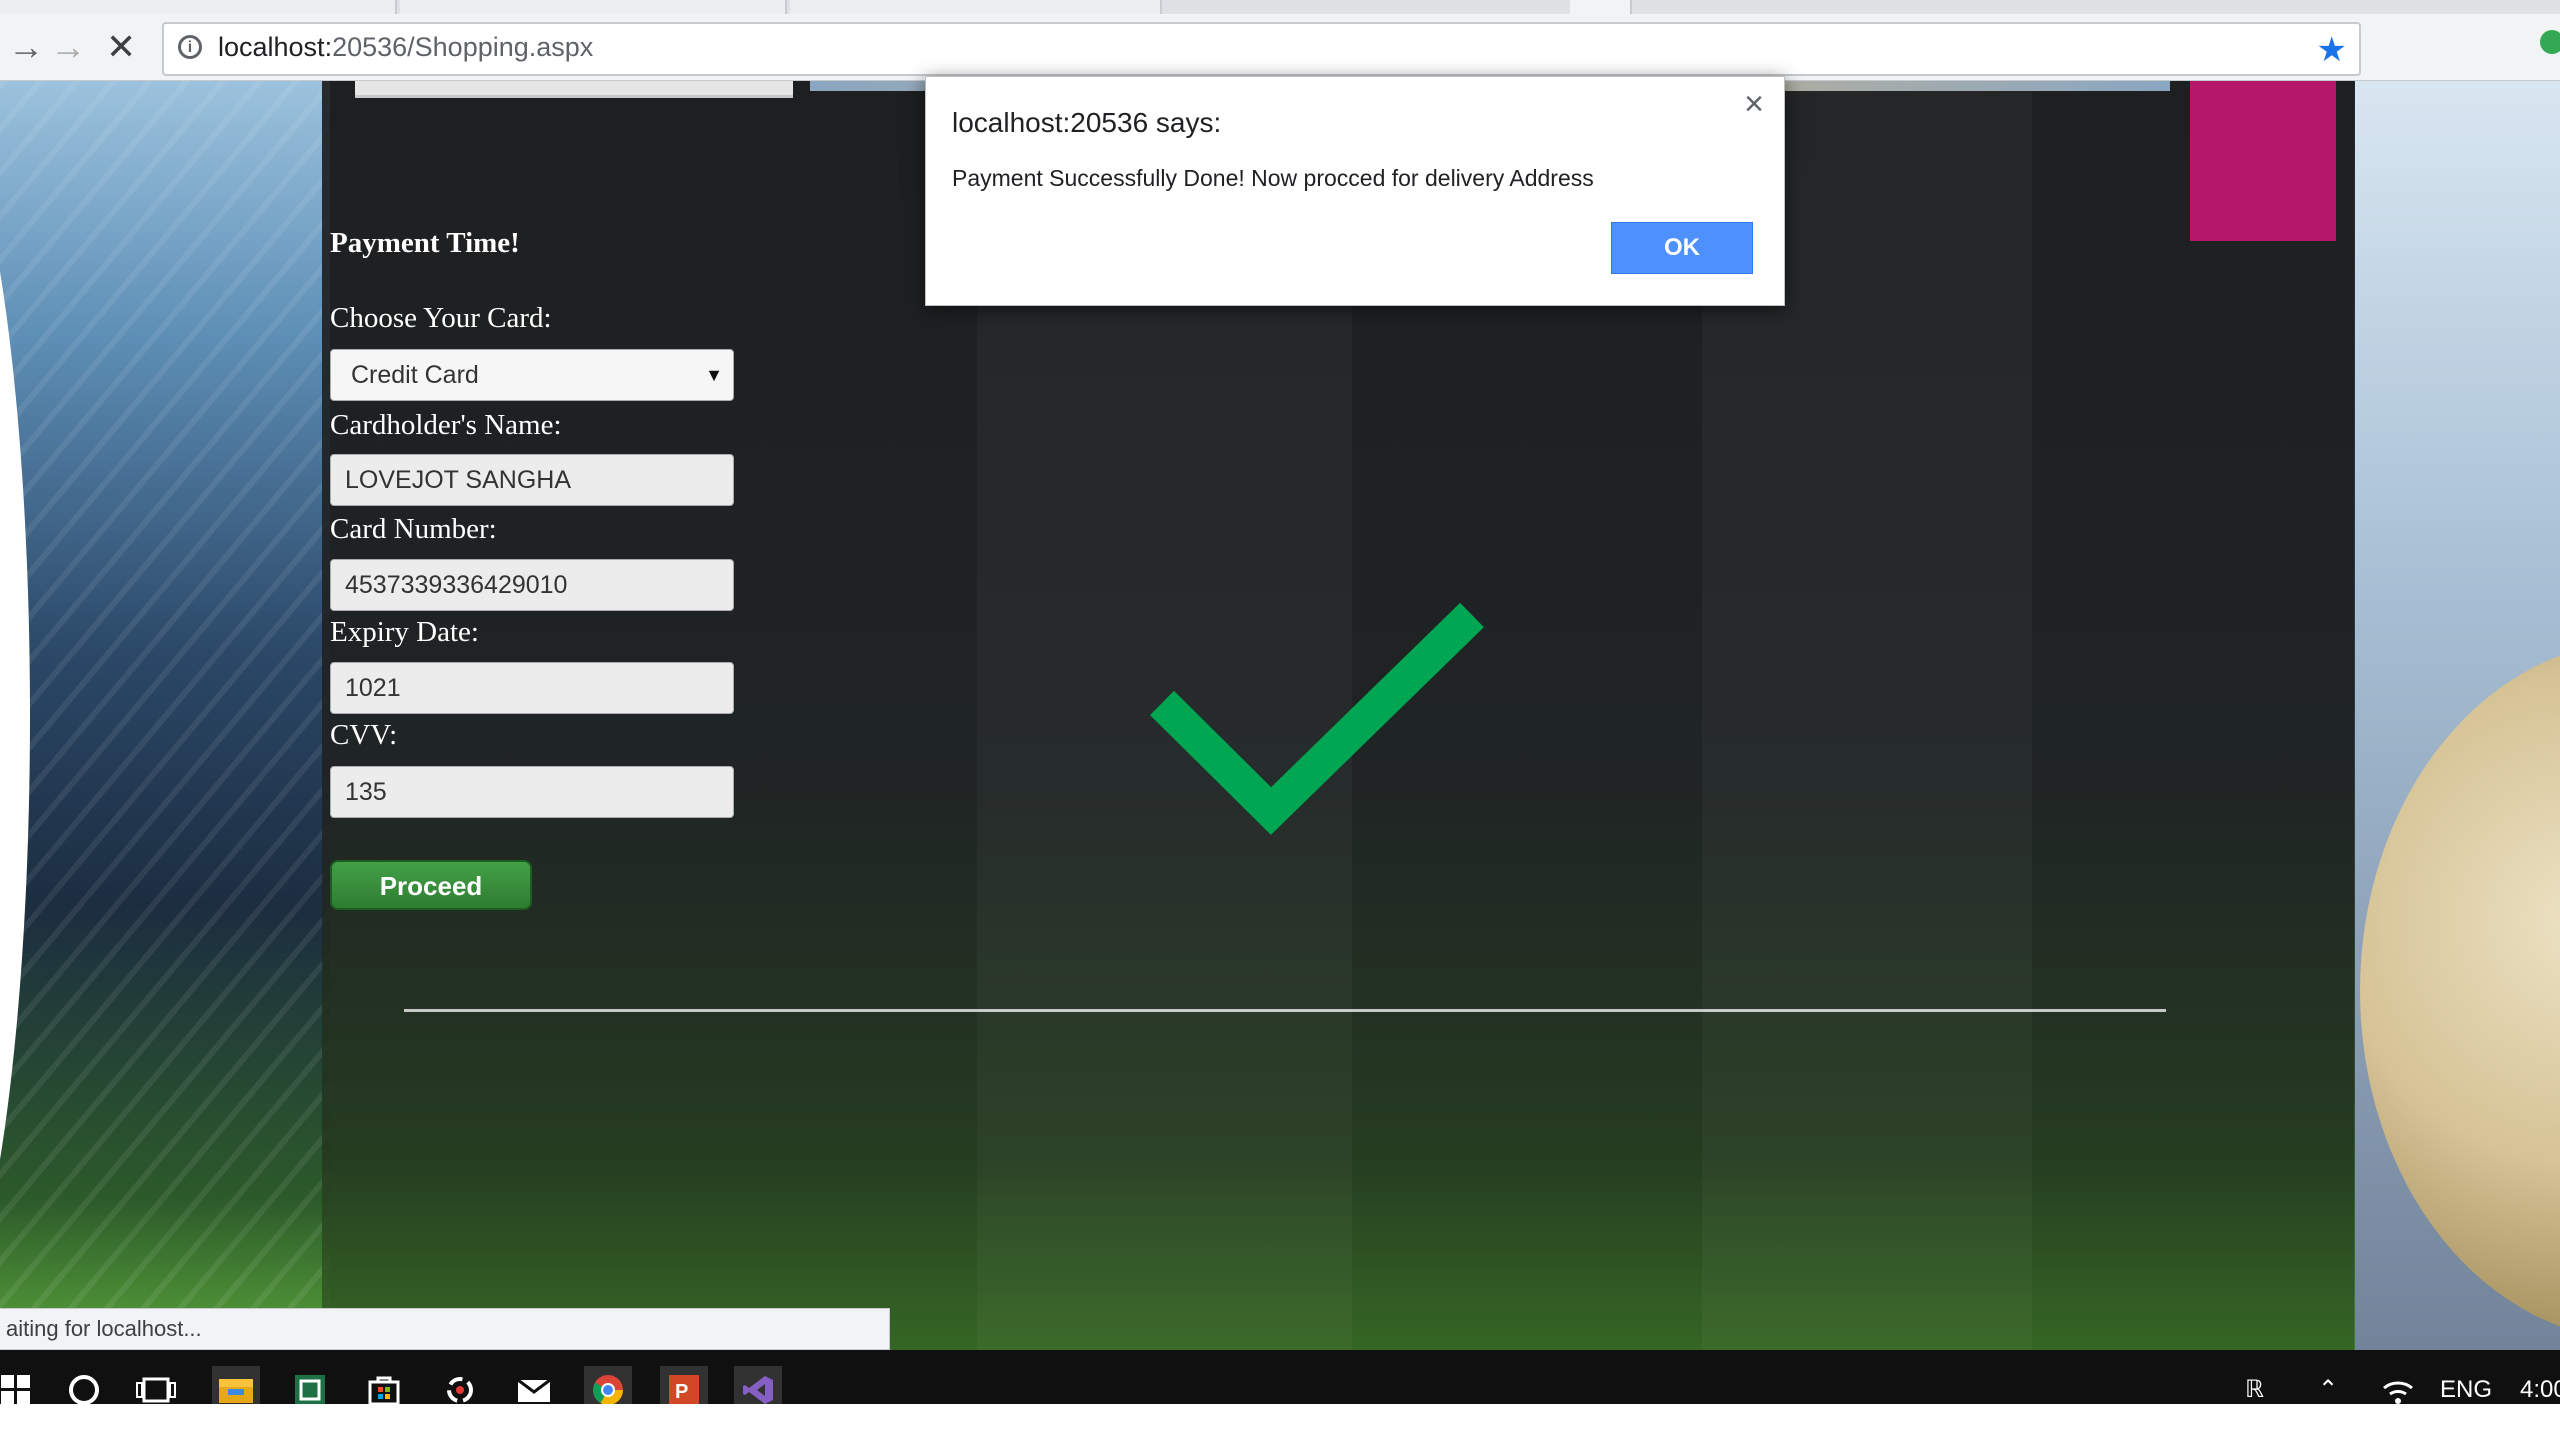 The width and height of the screenshot is (2560, 1440). Describe the element at coordinates (1754, 104) in the screenshot. I see `close-icon: ×` at that location.